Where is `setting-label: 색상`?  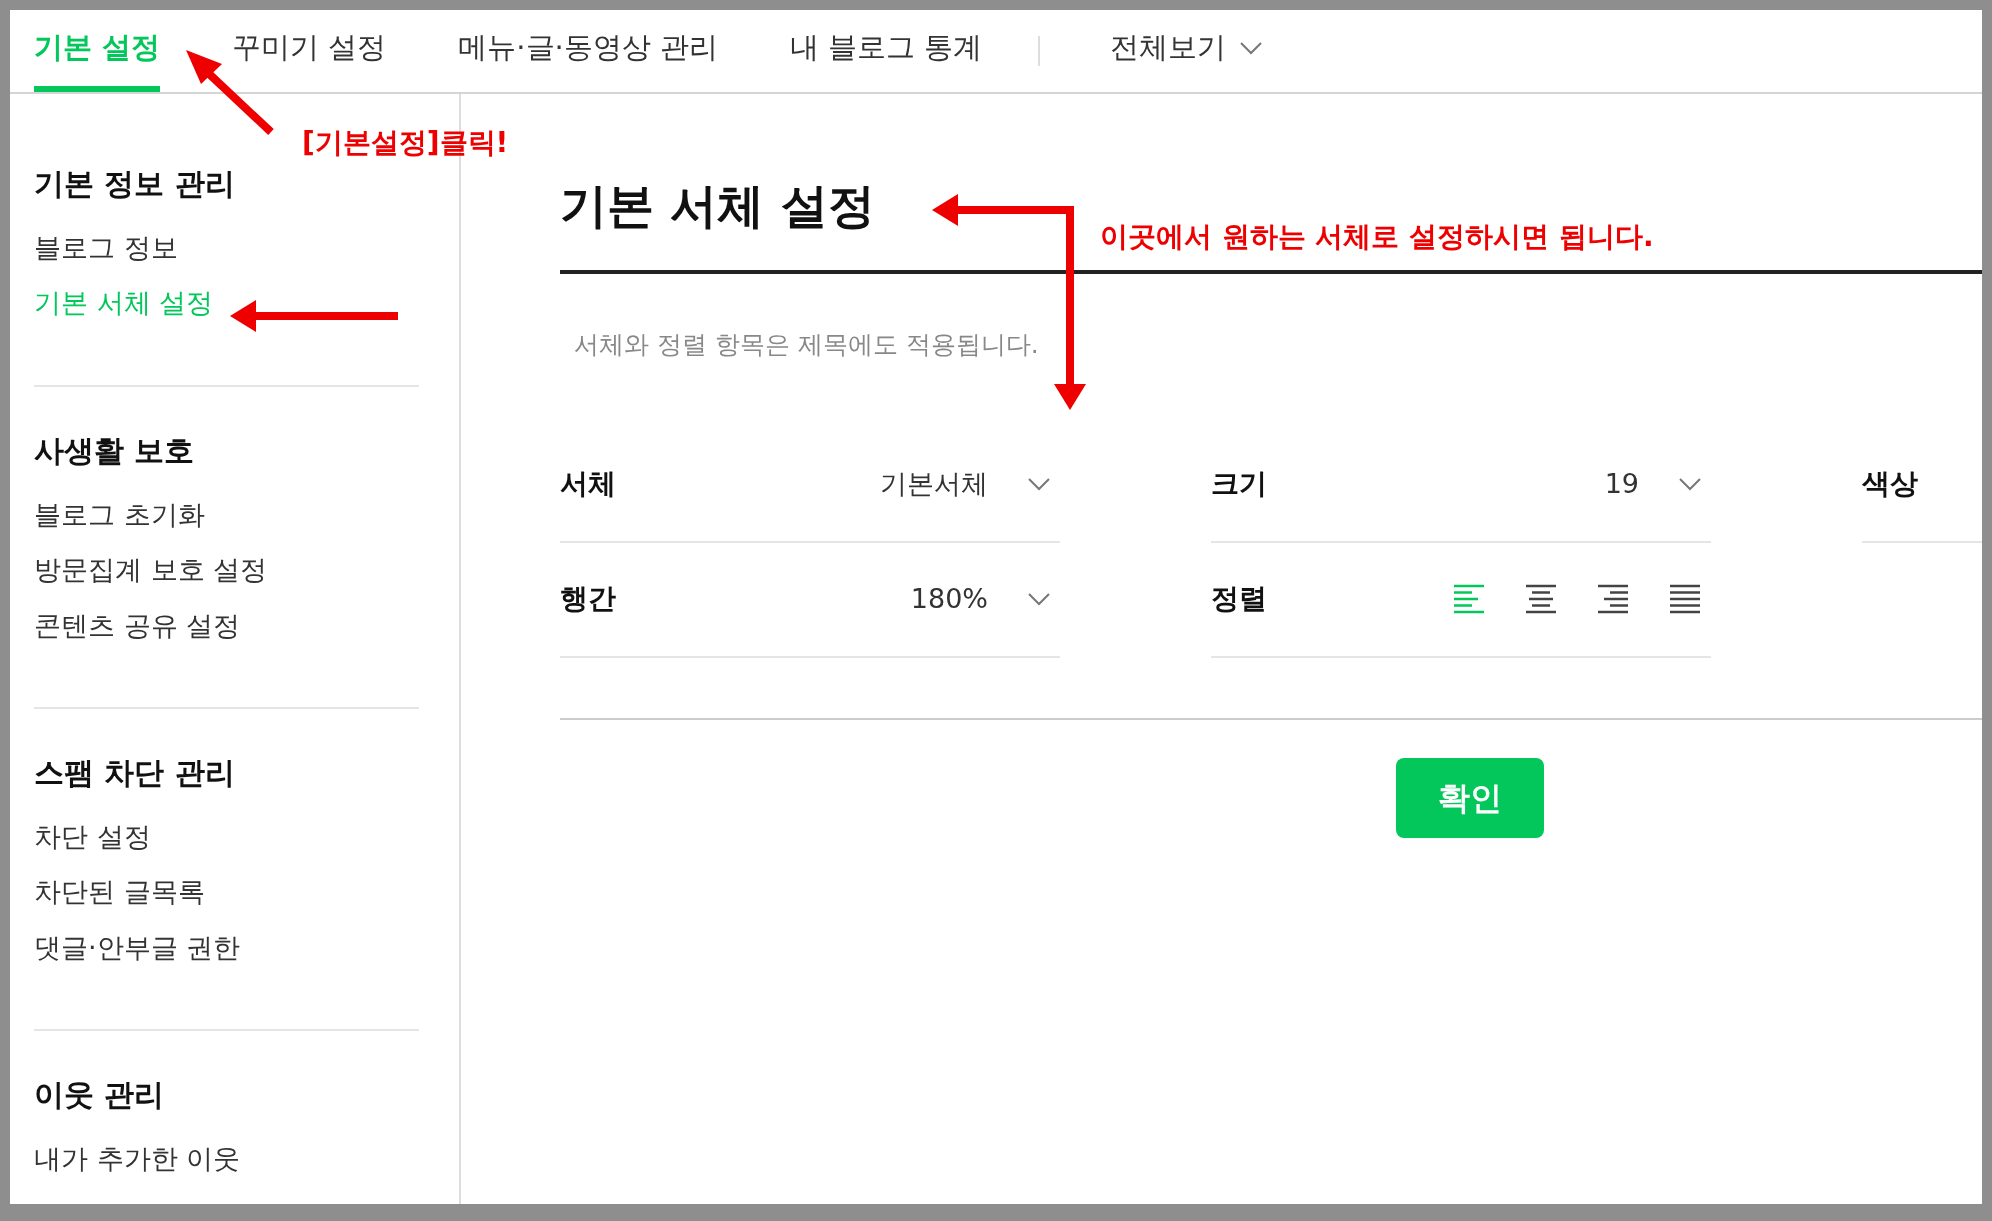
setting-label: 색상 is located at coordinates (1890, 484).